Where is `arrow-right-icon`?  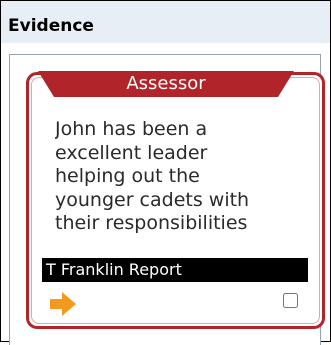 arrow-right-icon is located at coordinates (63, 304).